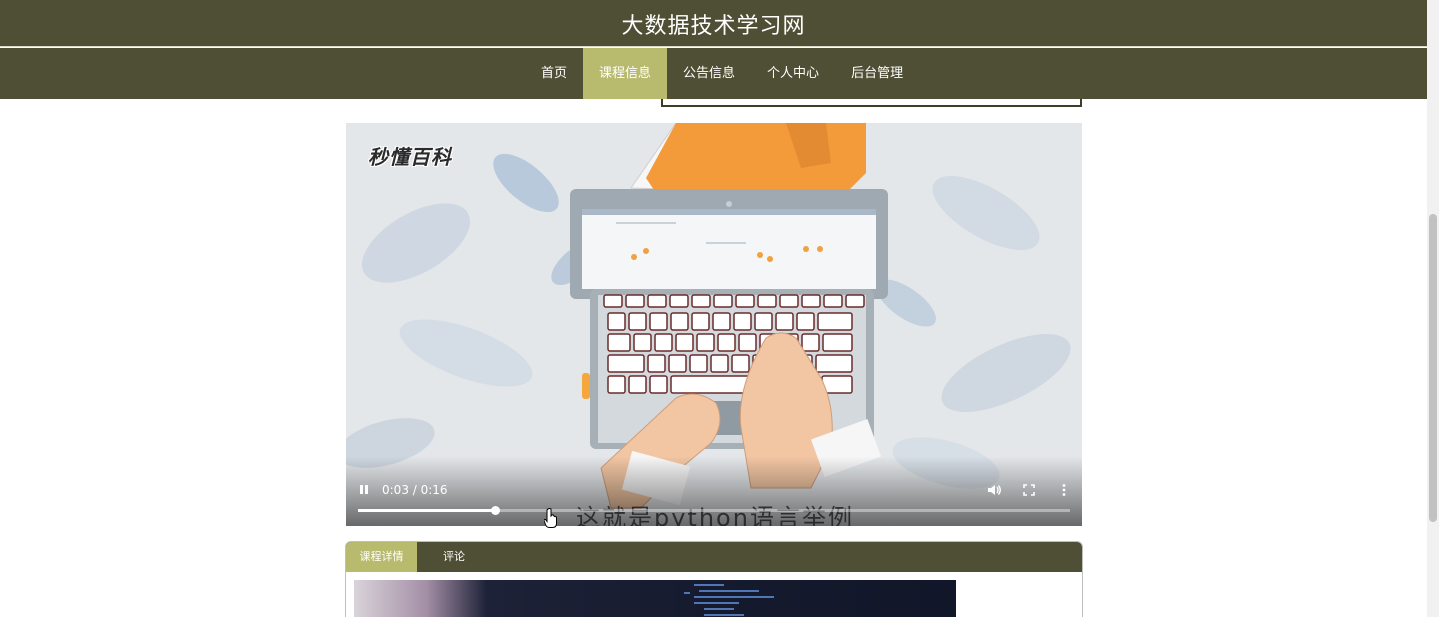 This screenshot has width=1439, height=617. What do you see at coordinates (655, 598) in the screenshot?
I see `course-detail-image` at bounding box center [655, 598].